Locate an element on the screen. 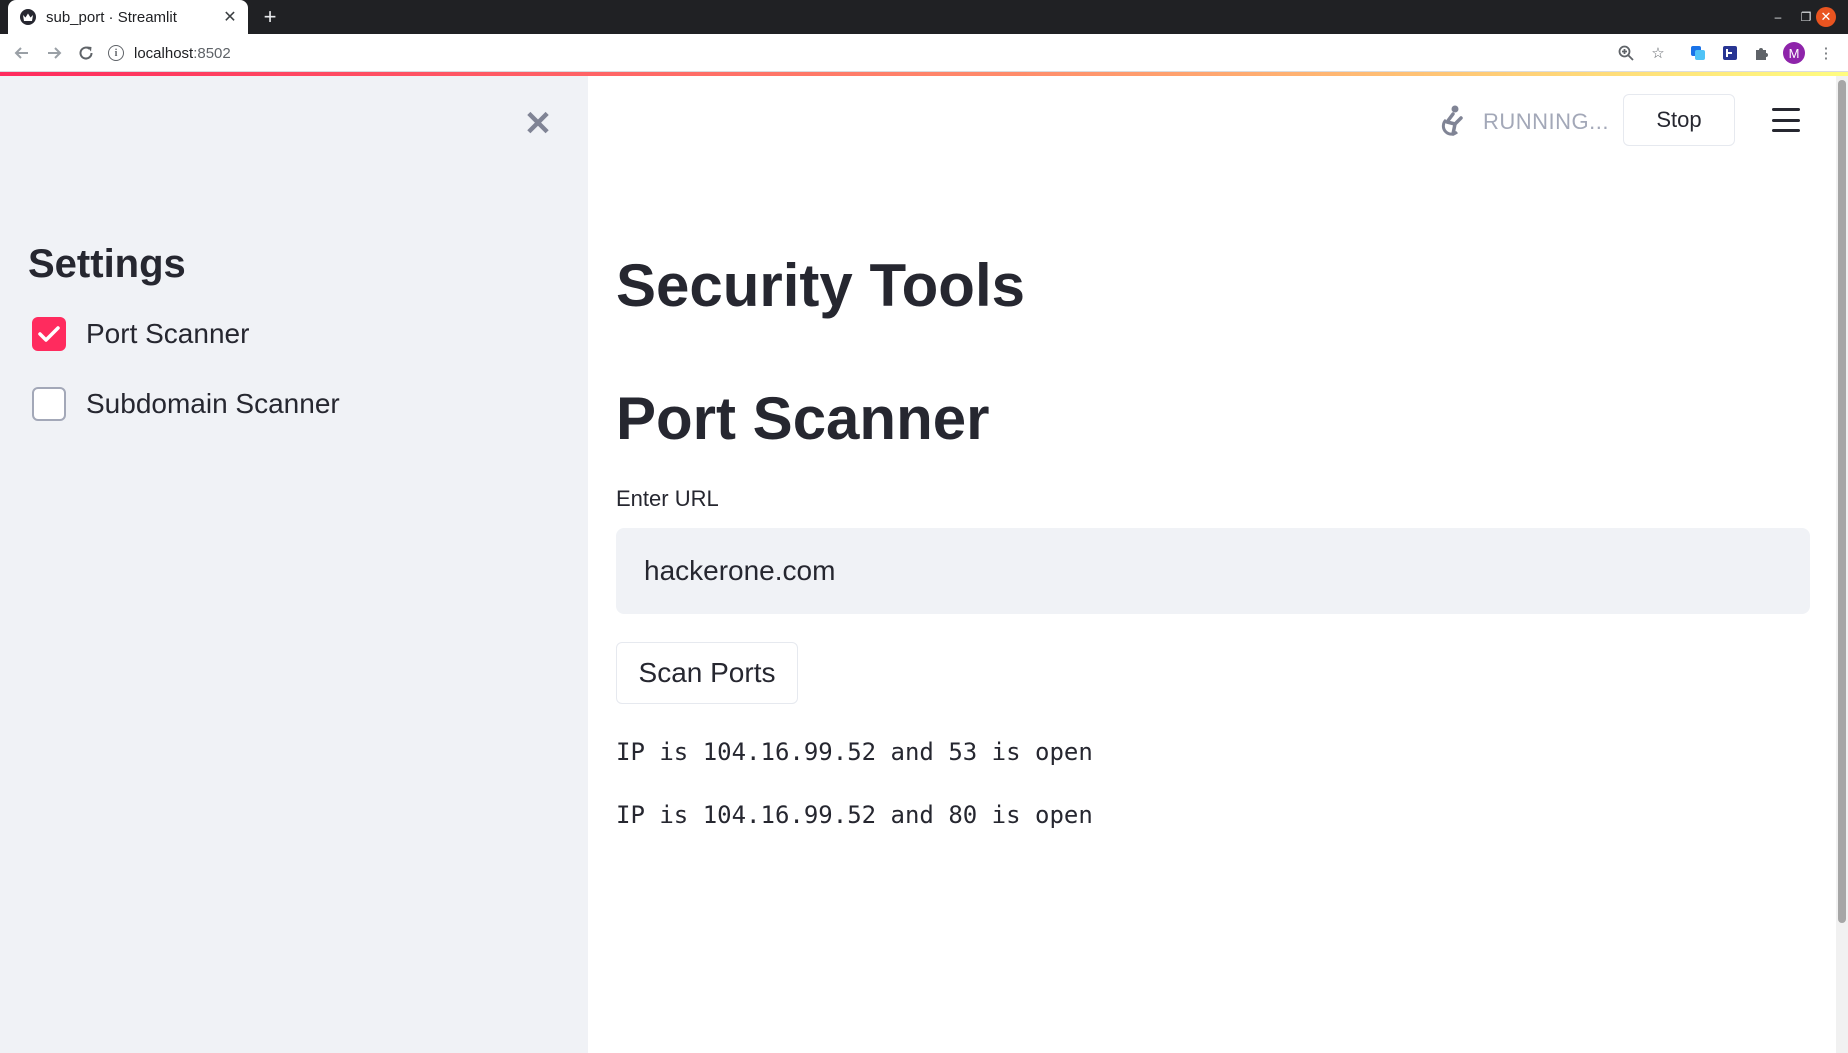  checkbox-unchecked is located at coordinates (49, 404).